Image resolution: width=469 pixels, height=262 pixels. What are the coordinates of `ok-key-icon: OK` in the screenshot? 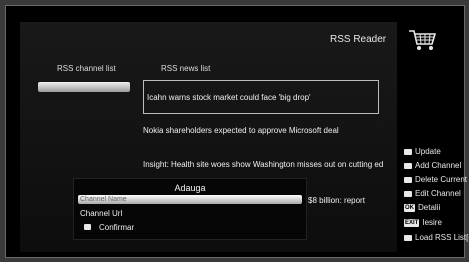 It's located at (409, 207).